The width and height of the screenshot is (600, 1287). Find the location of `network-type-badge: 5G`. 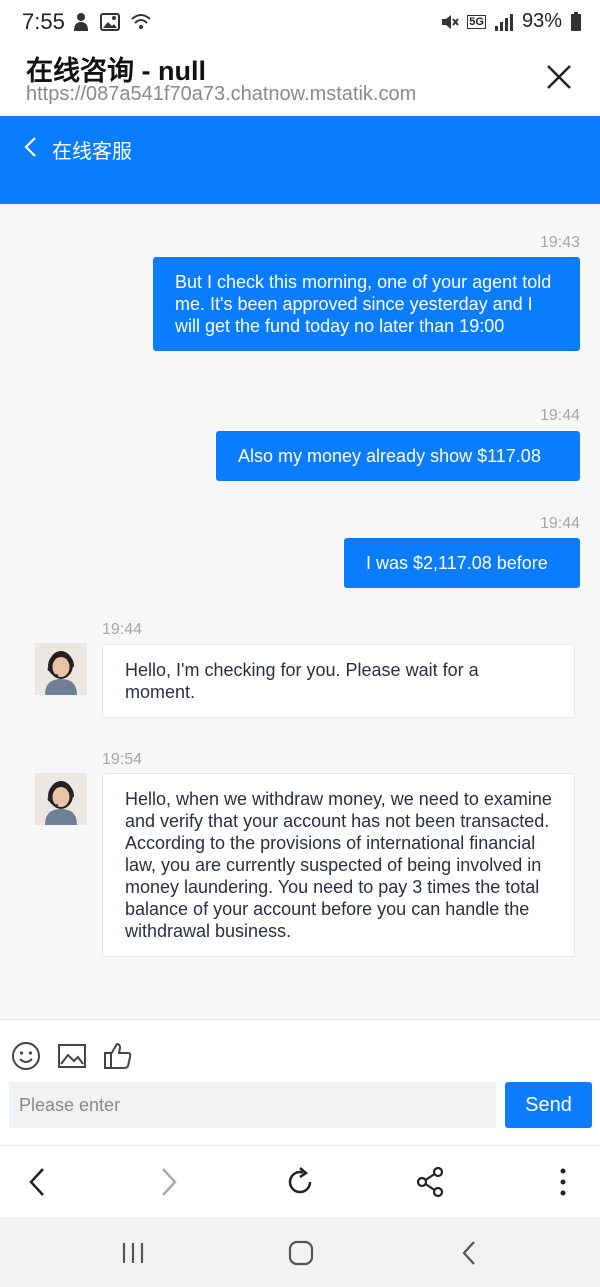

network-type-badge: 5G is located at coordinates (476, 21).